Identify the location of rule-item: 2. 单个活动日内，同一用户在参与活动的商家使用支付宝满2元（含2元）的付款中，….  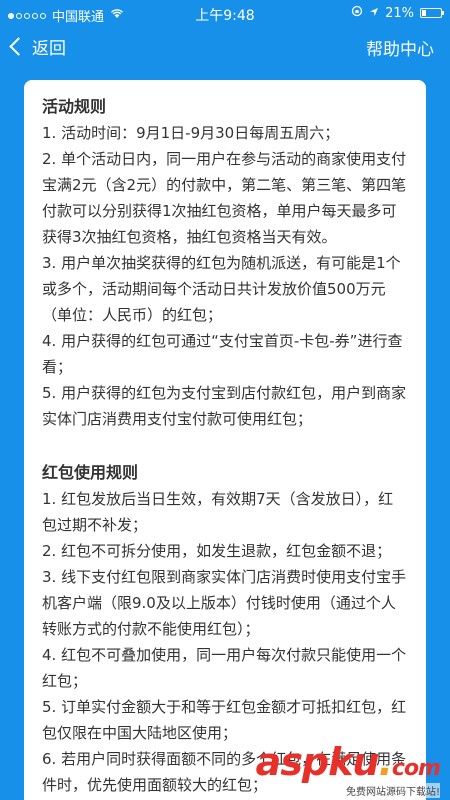
(224, 198).